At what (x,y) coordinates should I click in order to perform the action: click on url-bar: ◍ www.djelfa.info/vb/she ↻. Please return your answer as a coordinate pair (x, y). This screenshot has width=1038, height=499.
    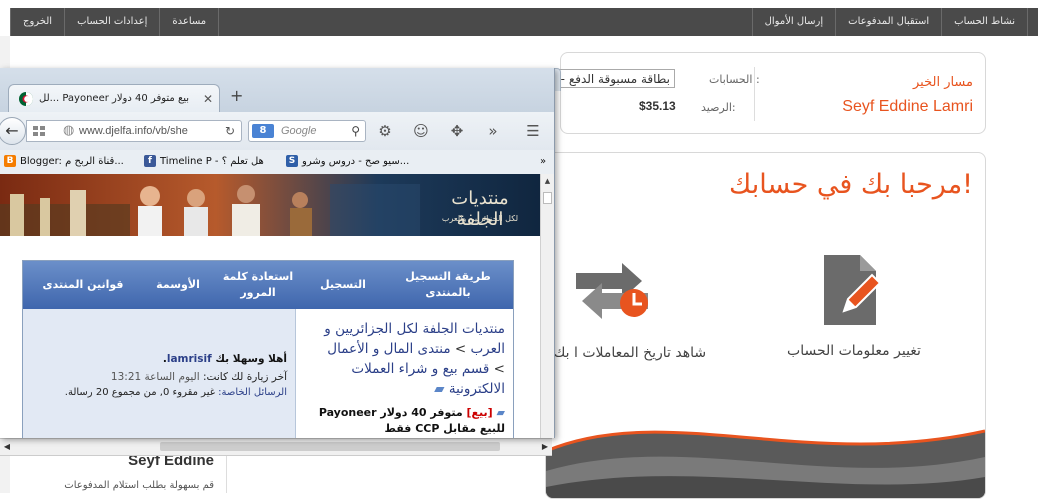
    Looking at the image, I should click on (134, 131).